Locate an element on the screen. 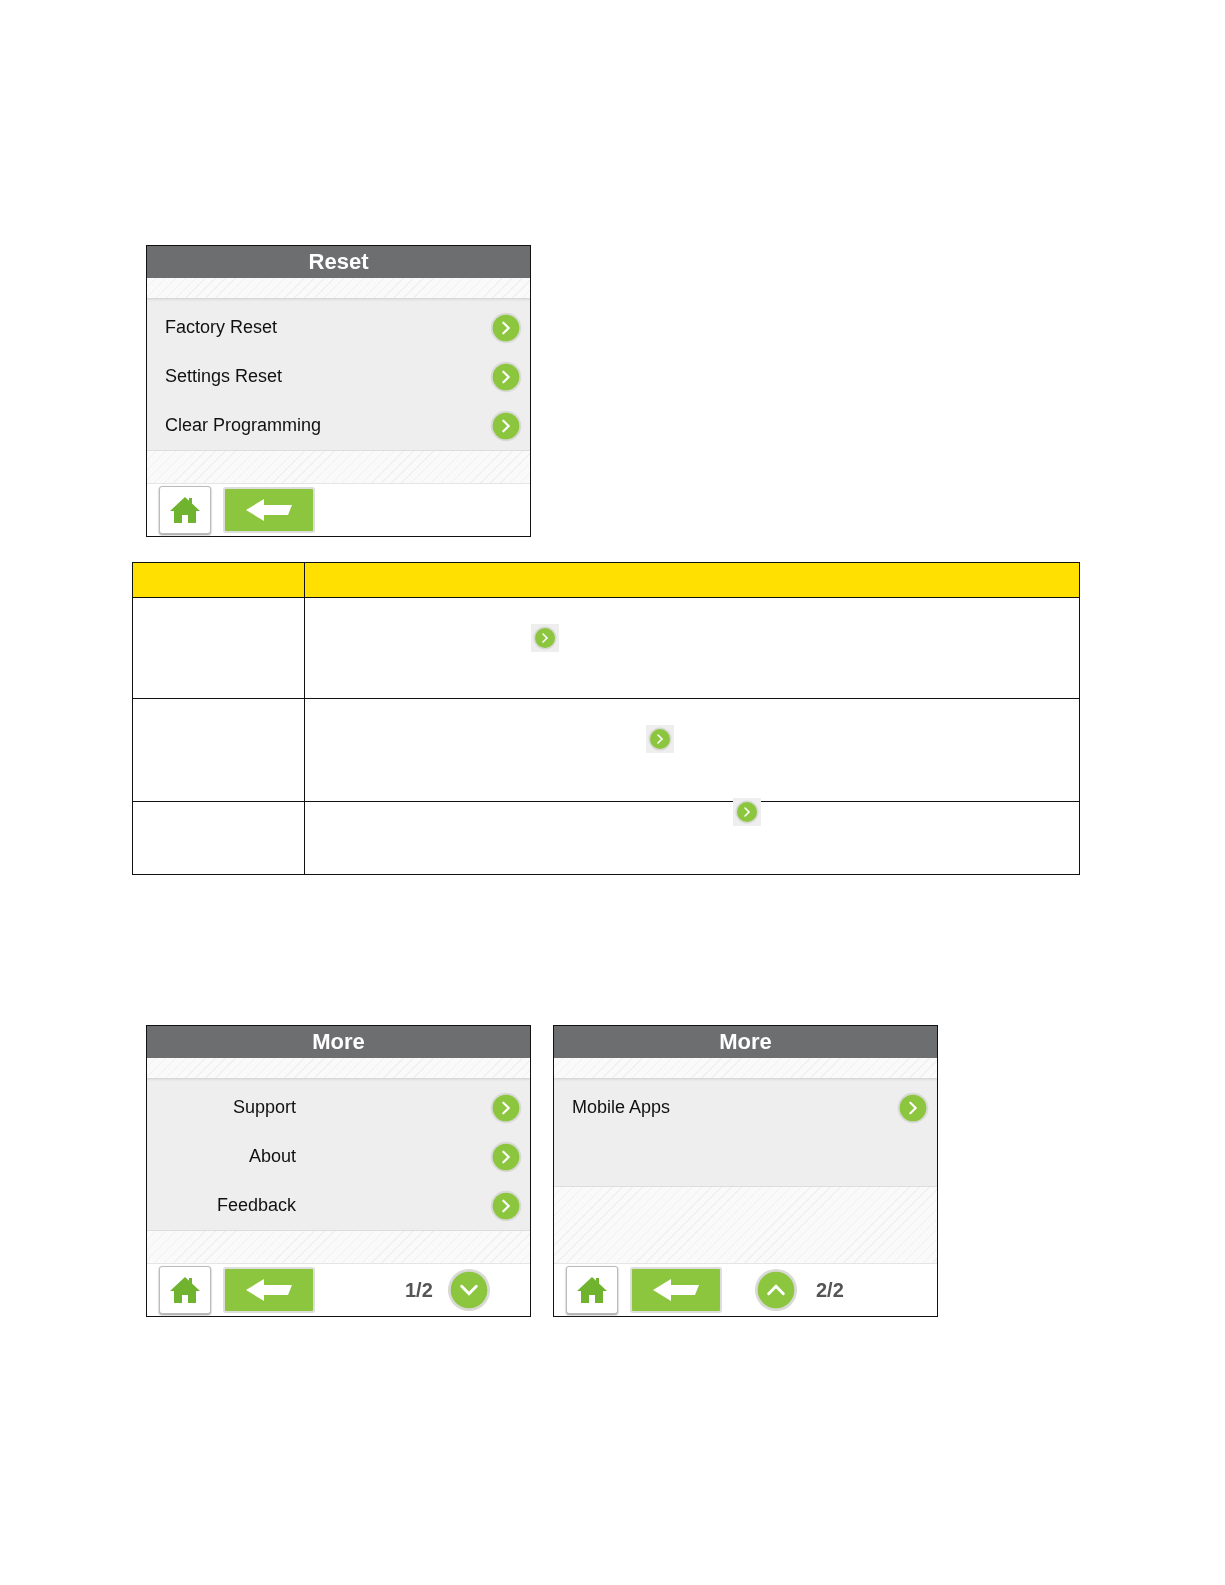 This screenshot has width=1225, height=1585. menu-item-label: Factory Reset is located at coordinates (327, 327).